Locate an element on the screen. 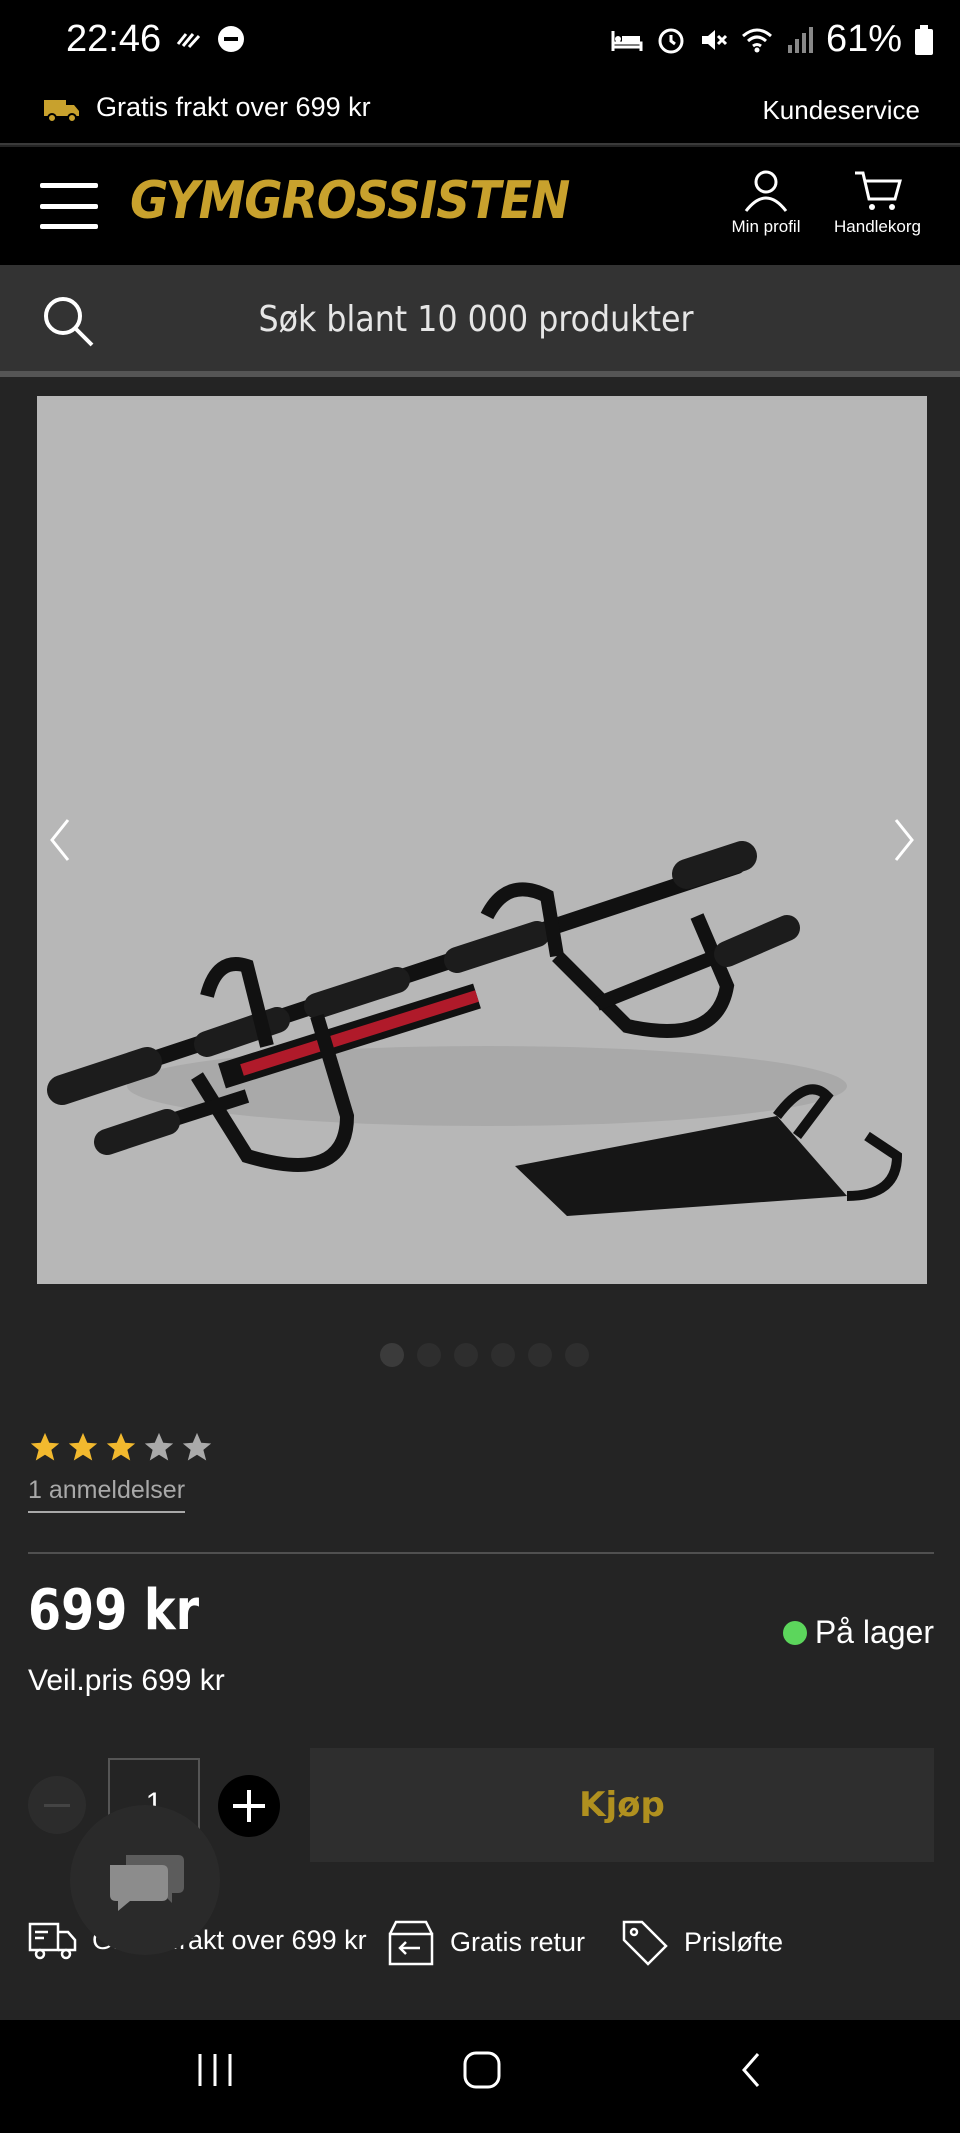 The image size is (960, 2133). wifi-icon is located at coordinates (756, 40).